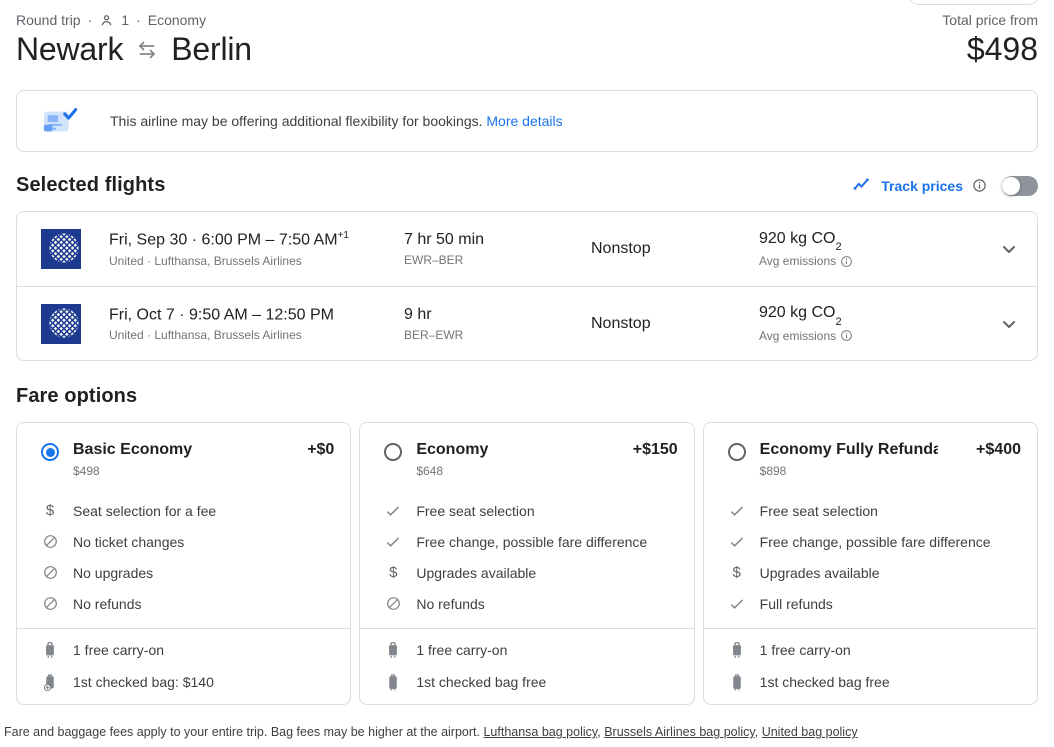 Image resolution: width=1054 pixels, height=747 pixels. I want to click on emissions-caption-row: Avg emissions, so click(874, 261).